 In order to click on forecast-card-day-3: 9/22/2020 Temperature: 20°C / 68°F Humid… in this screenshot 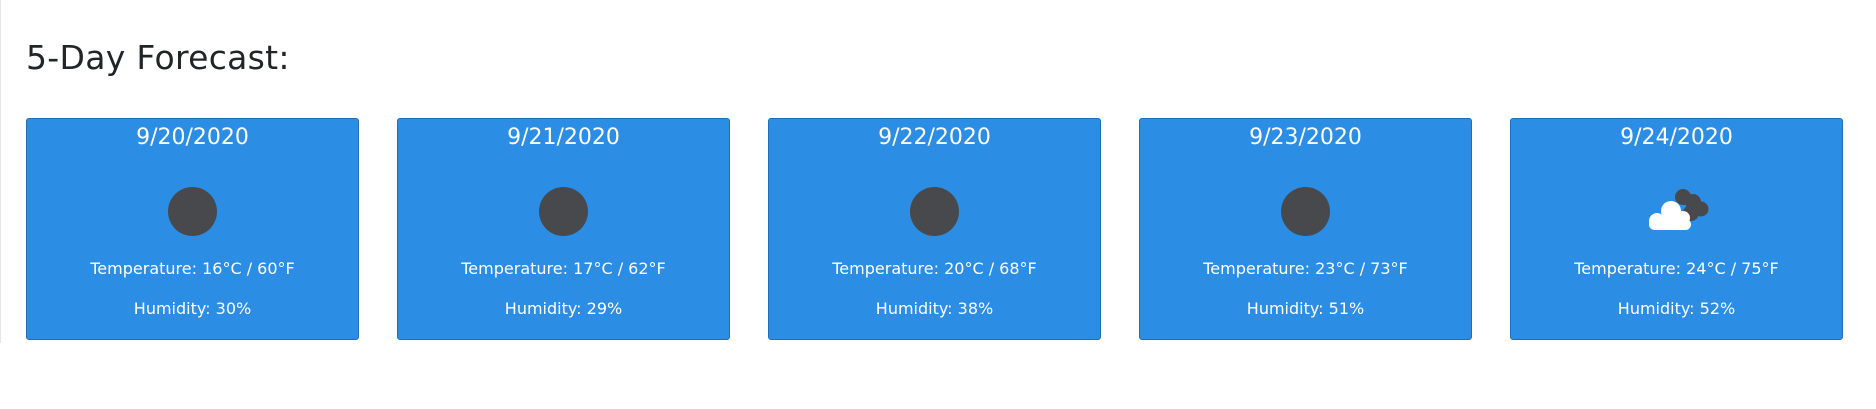, I will do `click(934, 229)`.